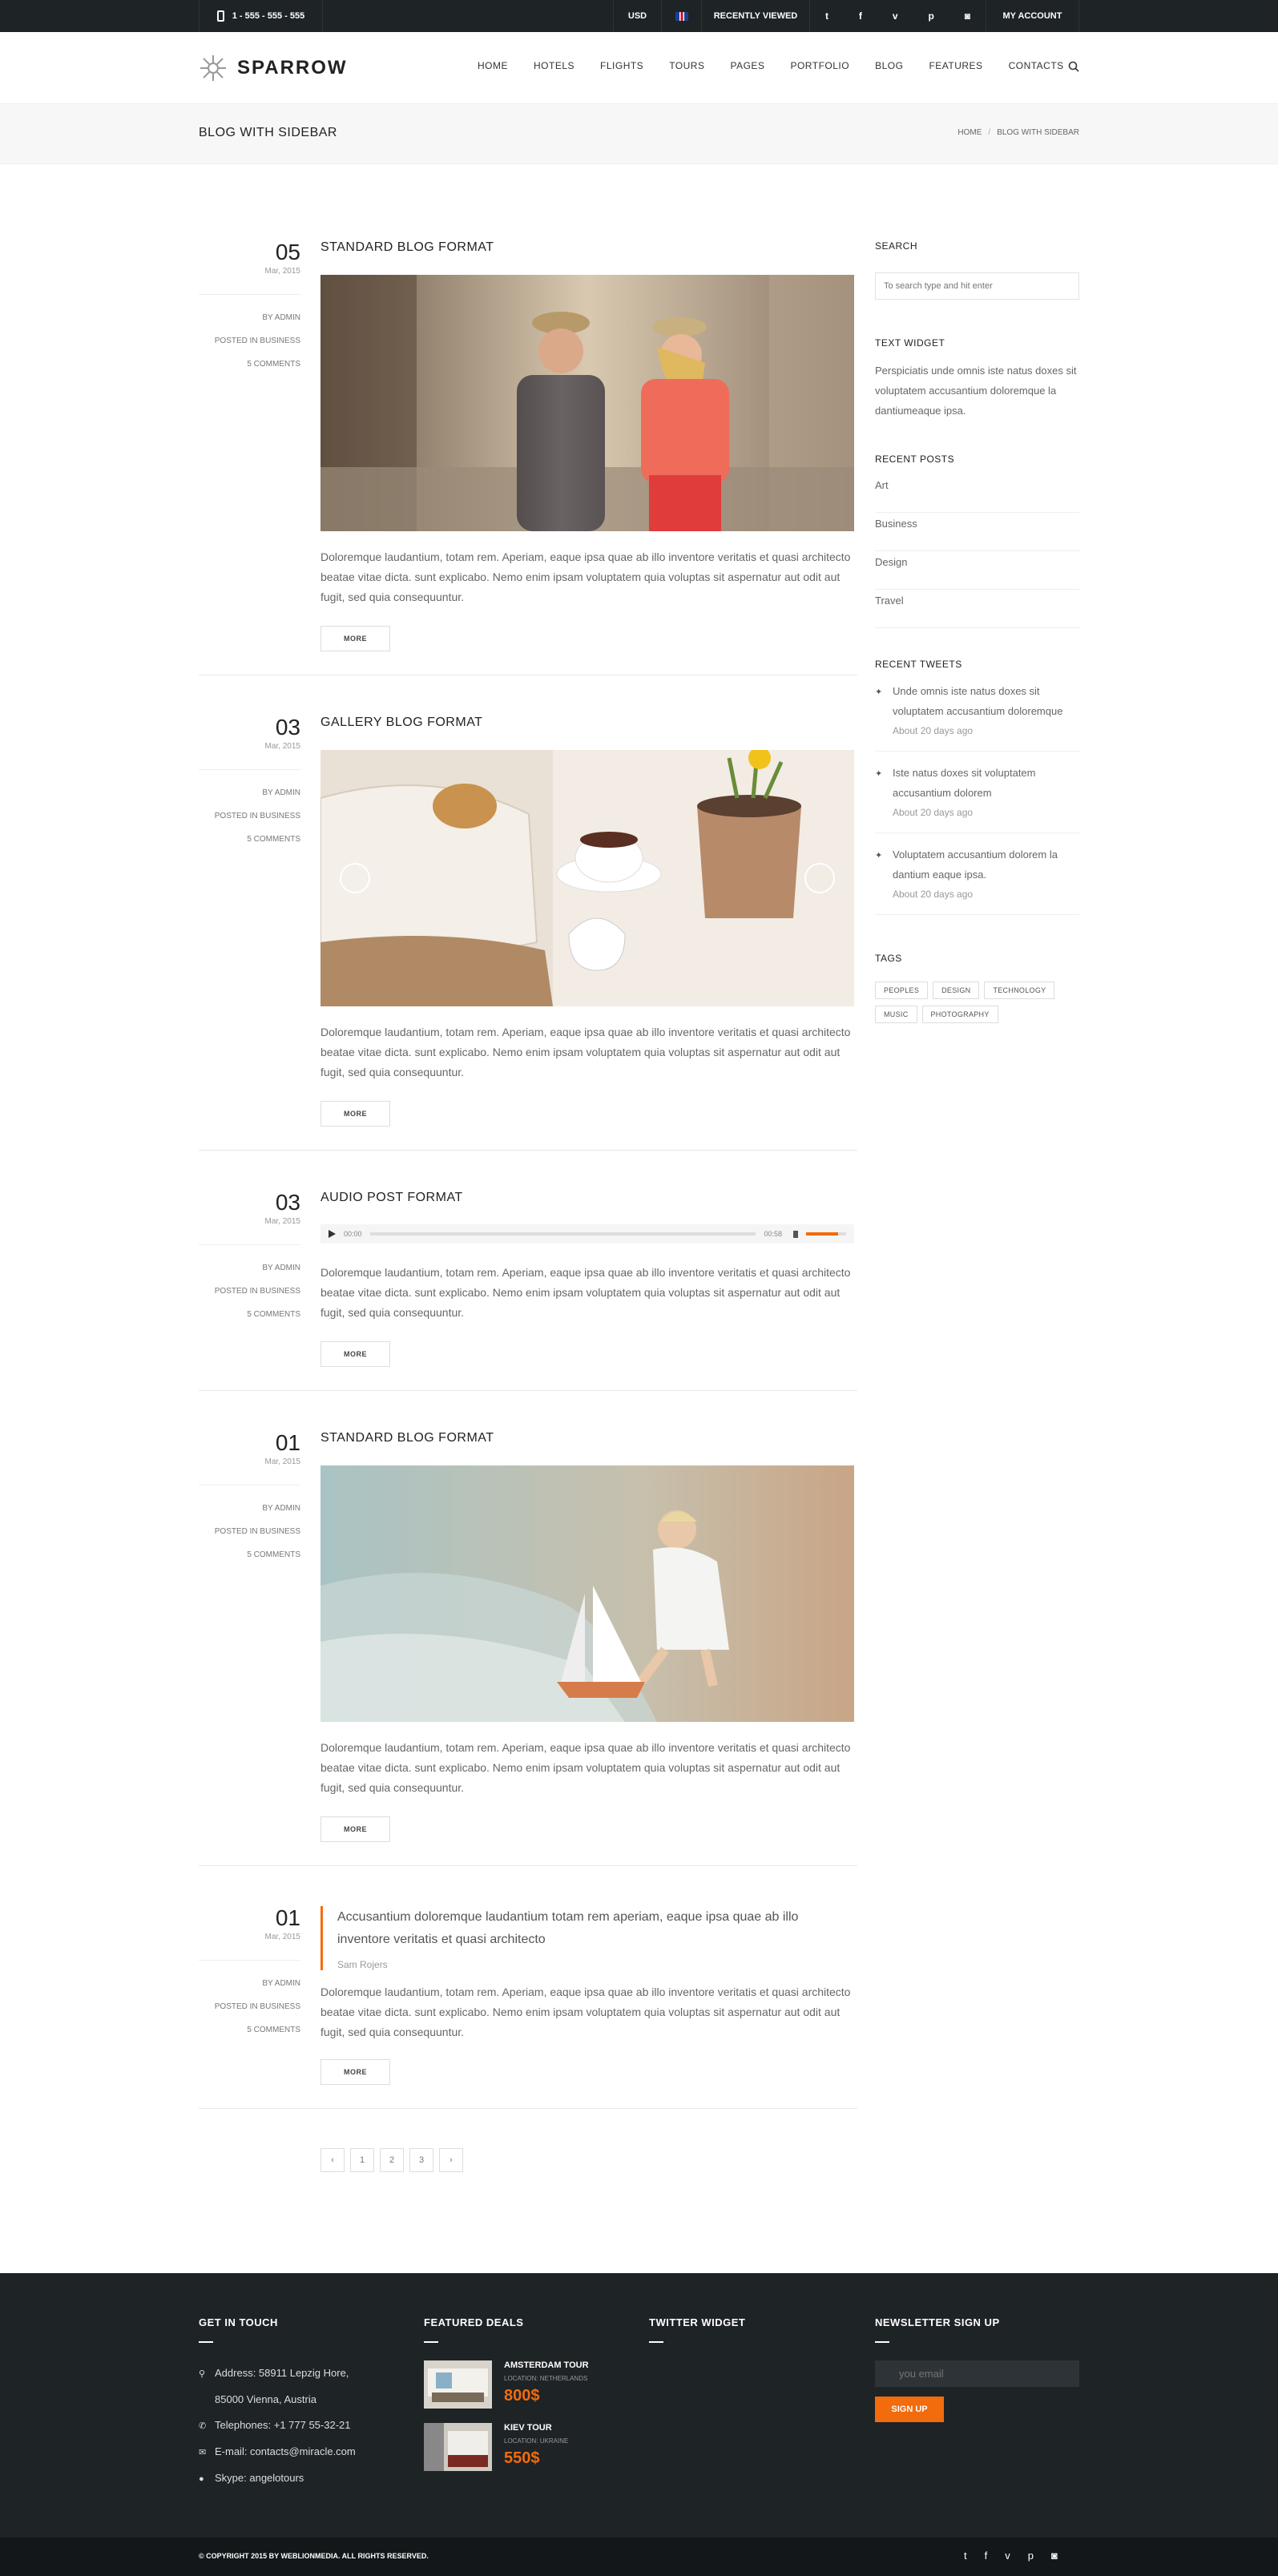  What do you see at coordinates (902, 990) in the screenshot?
I see `tag-link: PEOPLES` at bounding box center [902, 990].